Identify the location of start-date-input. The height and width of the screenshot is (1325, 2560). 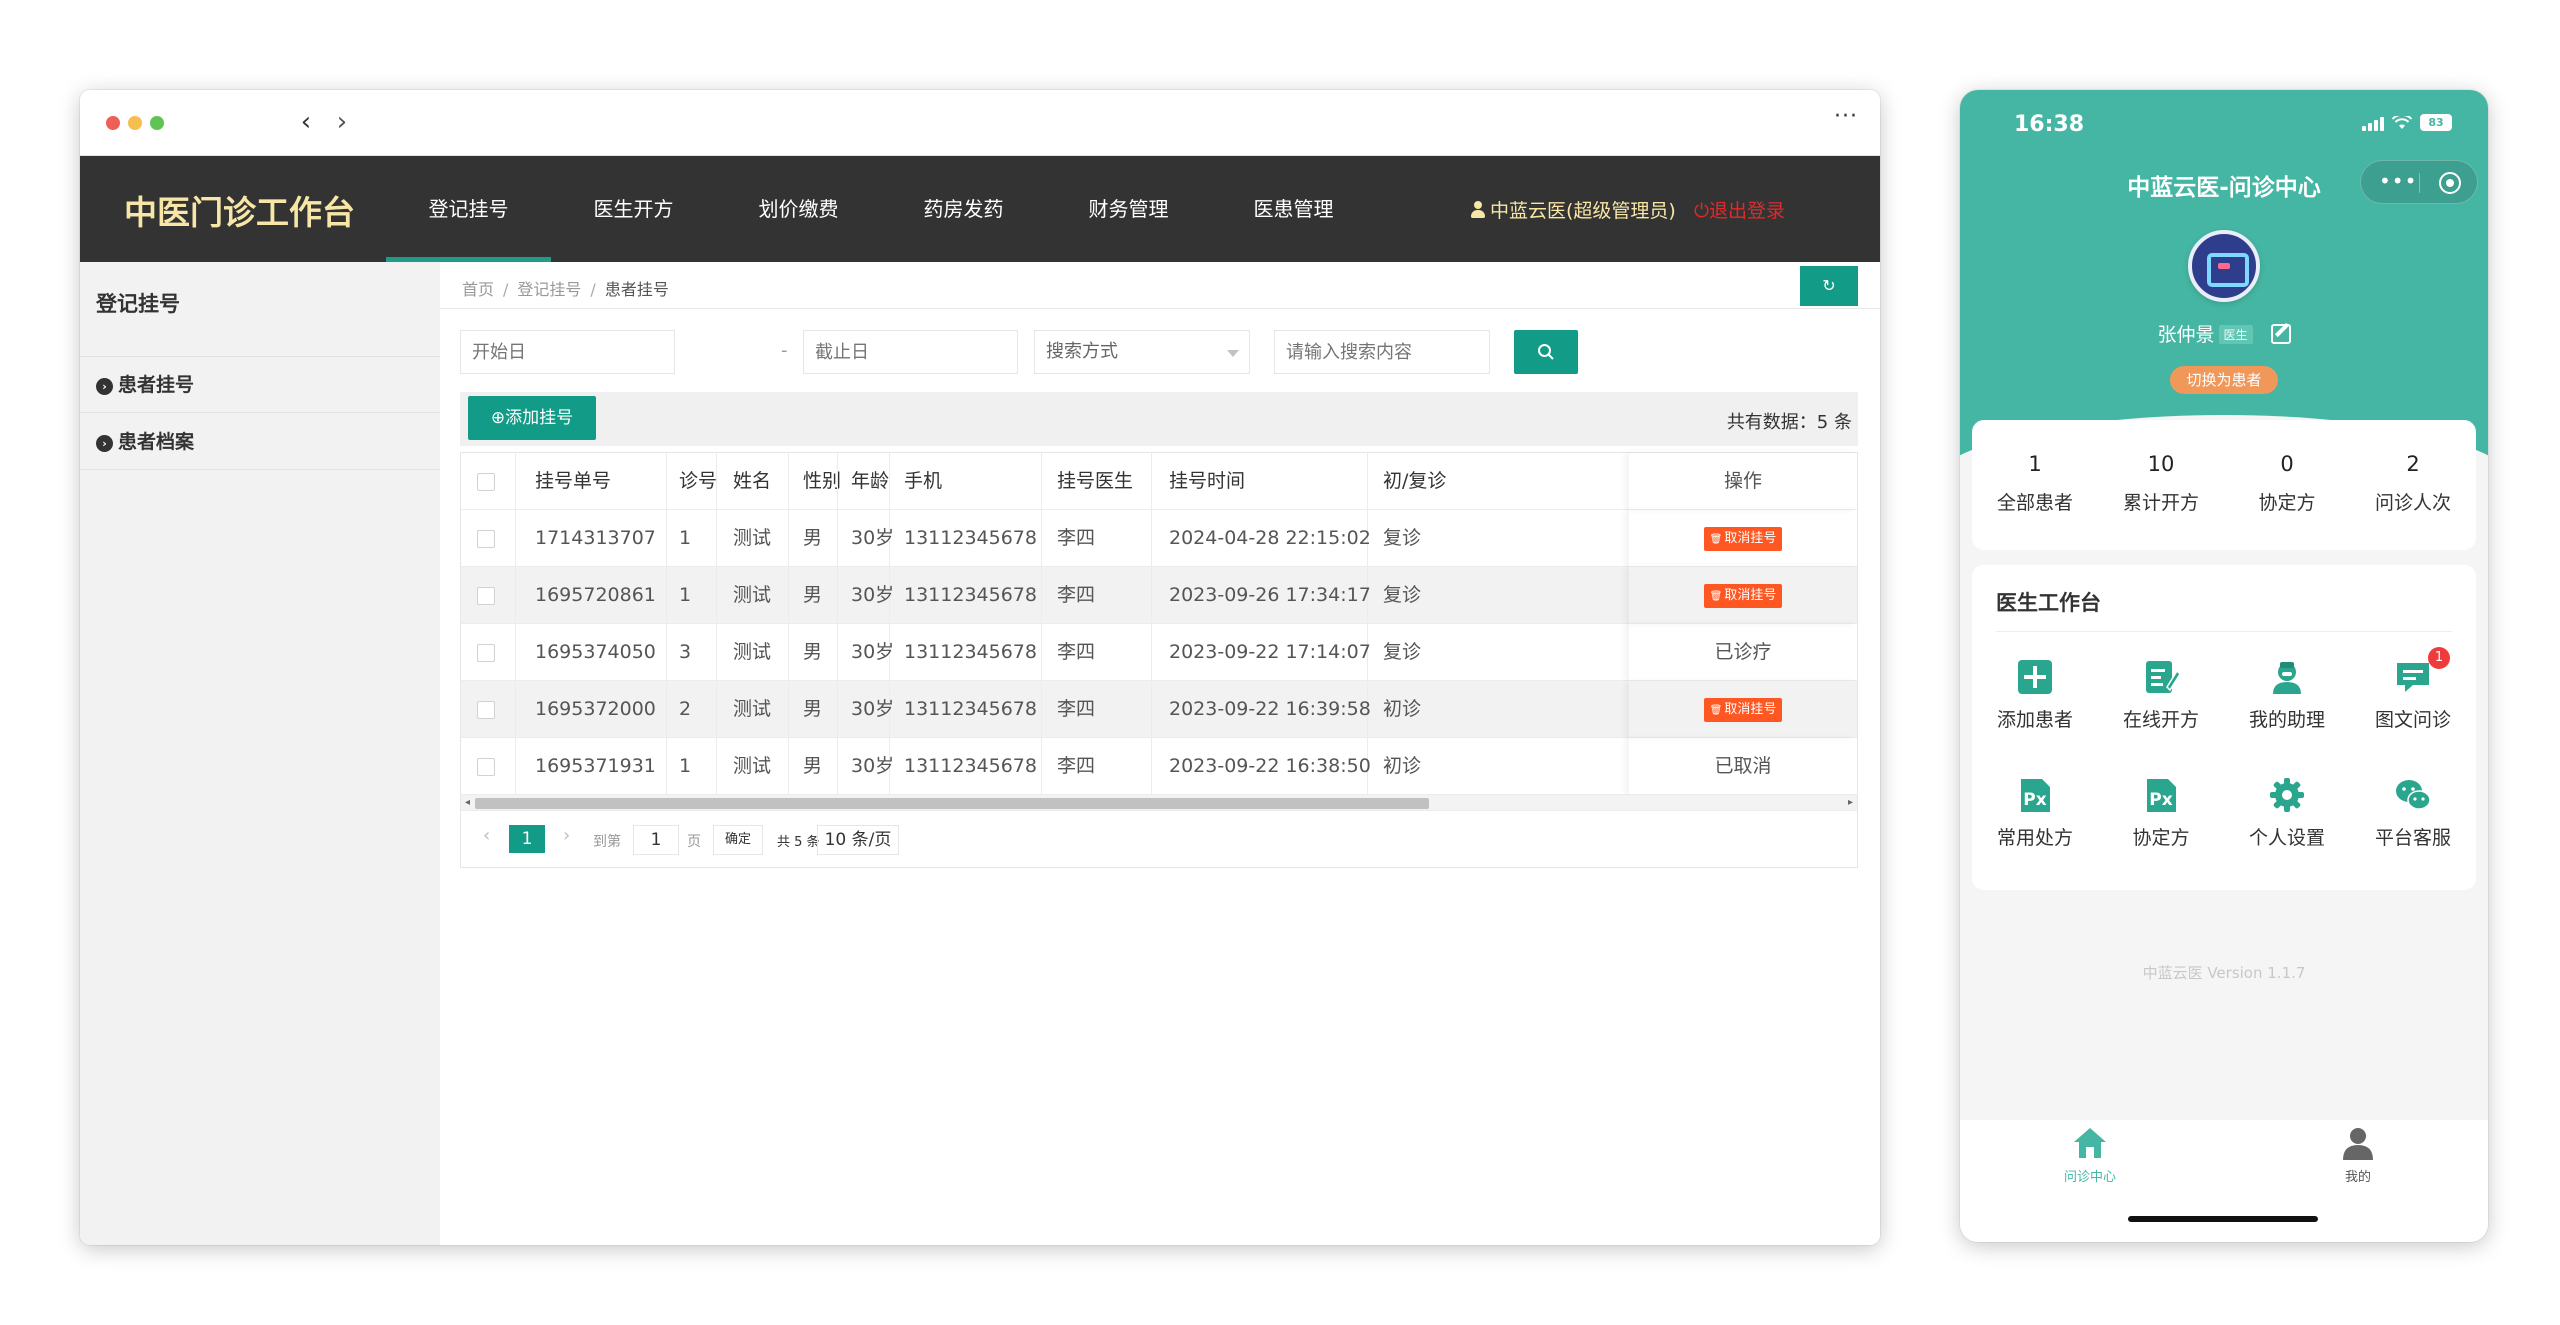
(567, 352).